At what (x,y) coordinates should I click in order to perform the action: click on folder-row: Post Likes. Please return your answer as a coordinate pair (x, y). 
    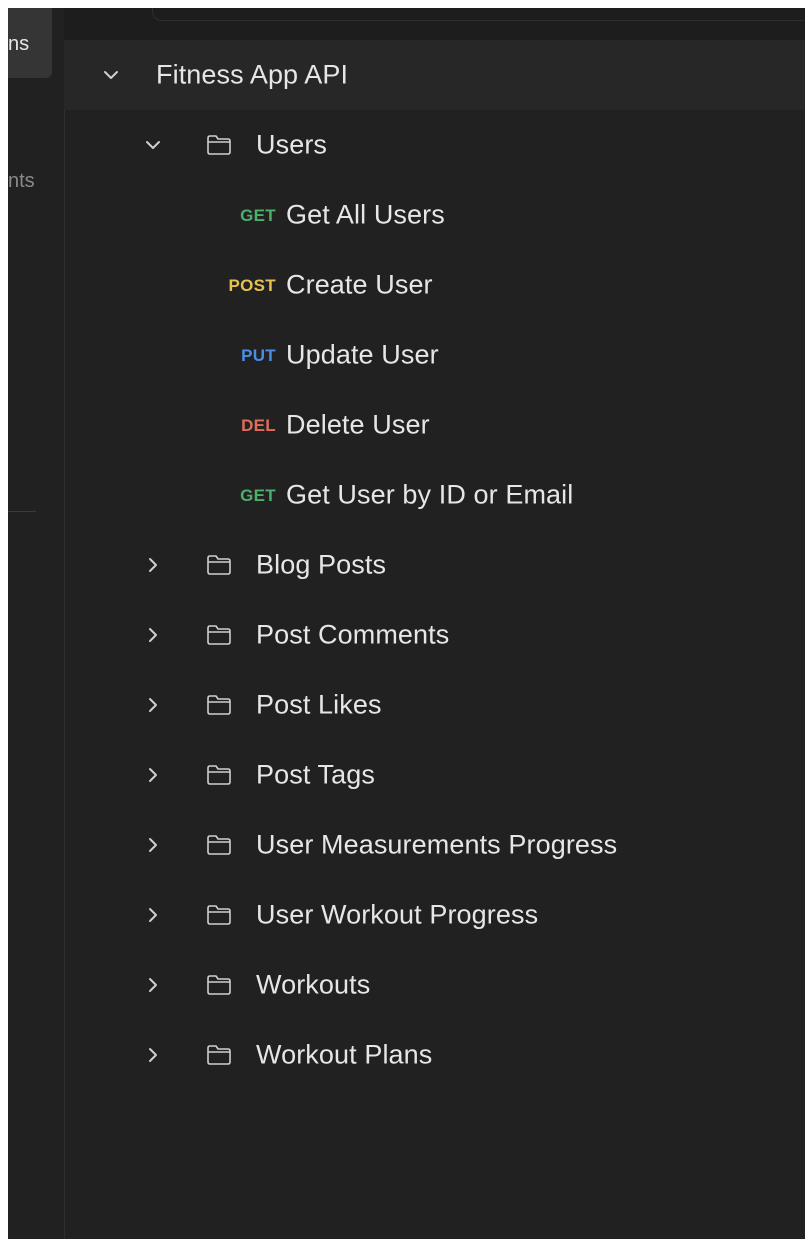
    Looking at the image, I should click on (434, 705).